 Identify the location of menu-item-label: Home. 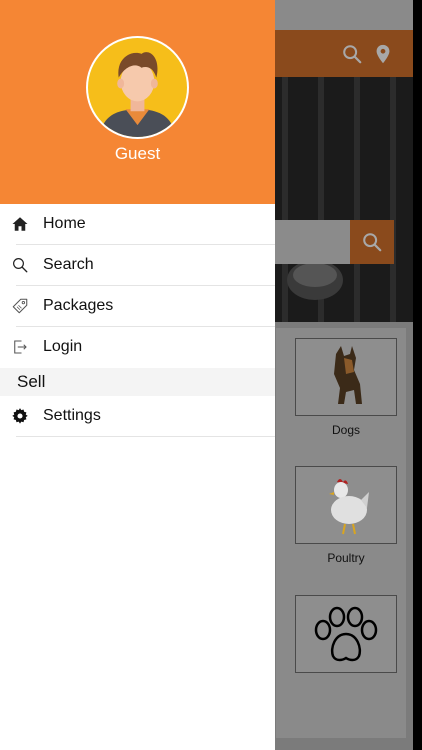
(64, 223).